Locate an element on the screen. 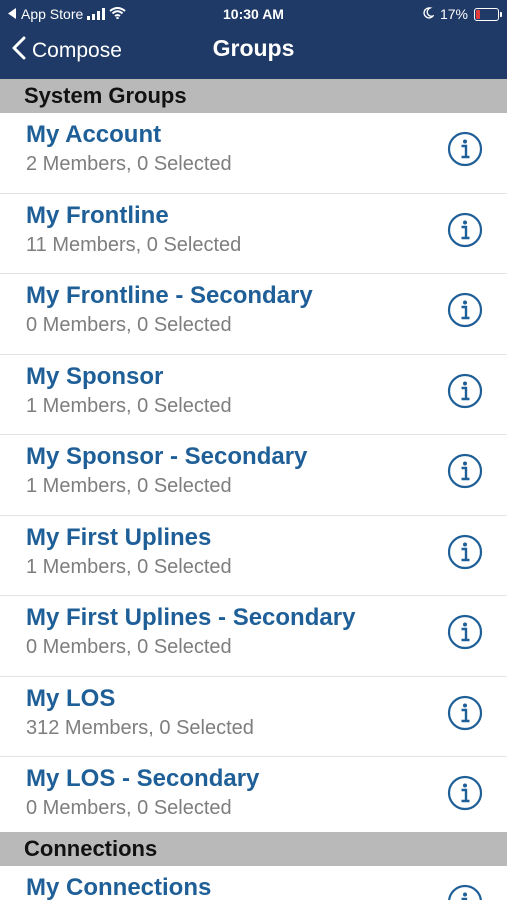 The image size is (507, 900). list-item: My Frontline 11 Members, 0 Selected is located at coordinates (253, 233).